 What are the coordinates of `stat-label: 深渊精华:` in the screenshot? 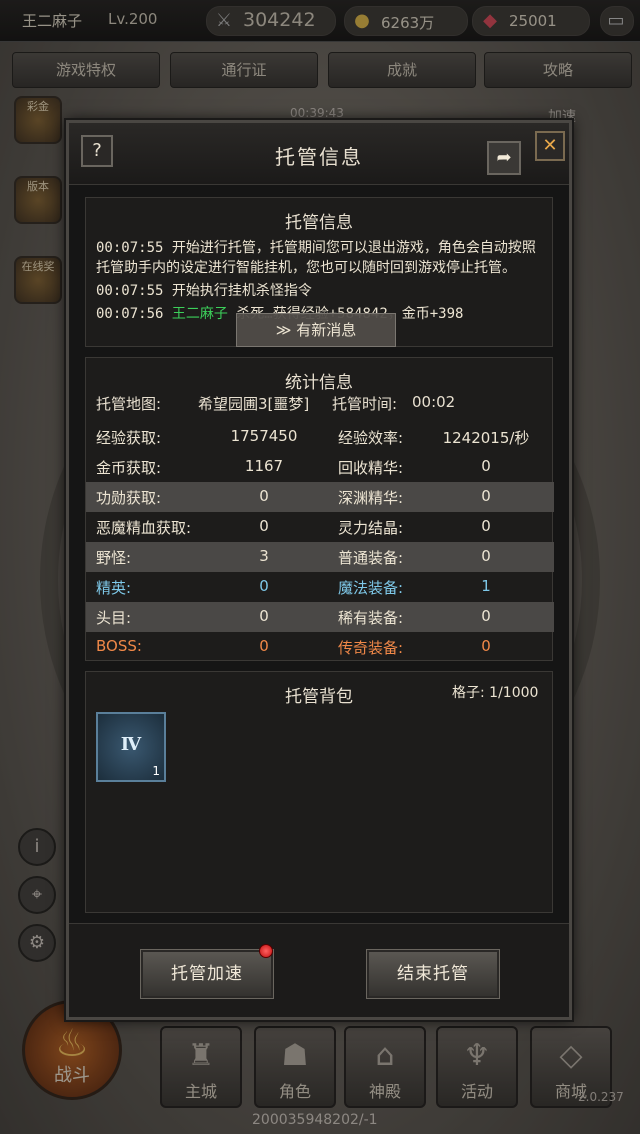 It's located at (371, 498).